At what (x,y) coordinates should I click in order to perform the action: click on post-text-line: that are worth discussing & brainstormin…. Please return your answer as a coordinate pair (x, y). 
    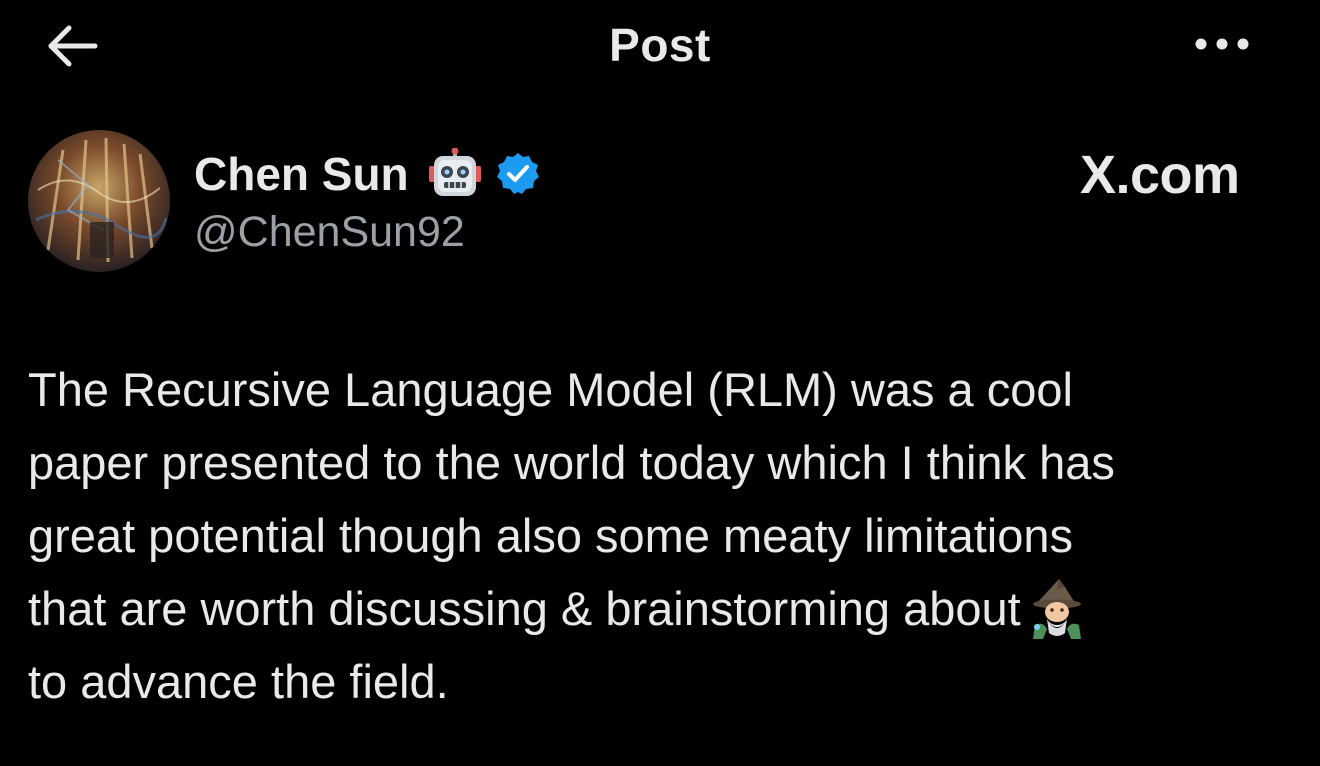
    Looking at the image, I should click on (524, 608).